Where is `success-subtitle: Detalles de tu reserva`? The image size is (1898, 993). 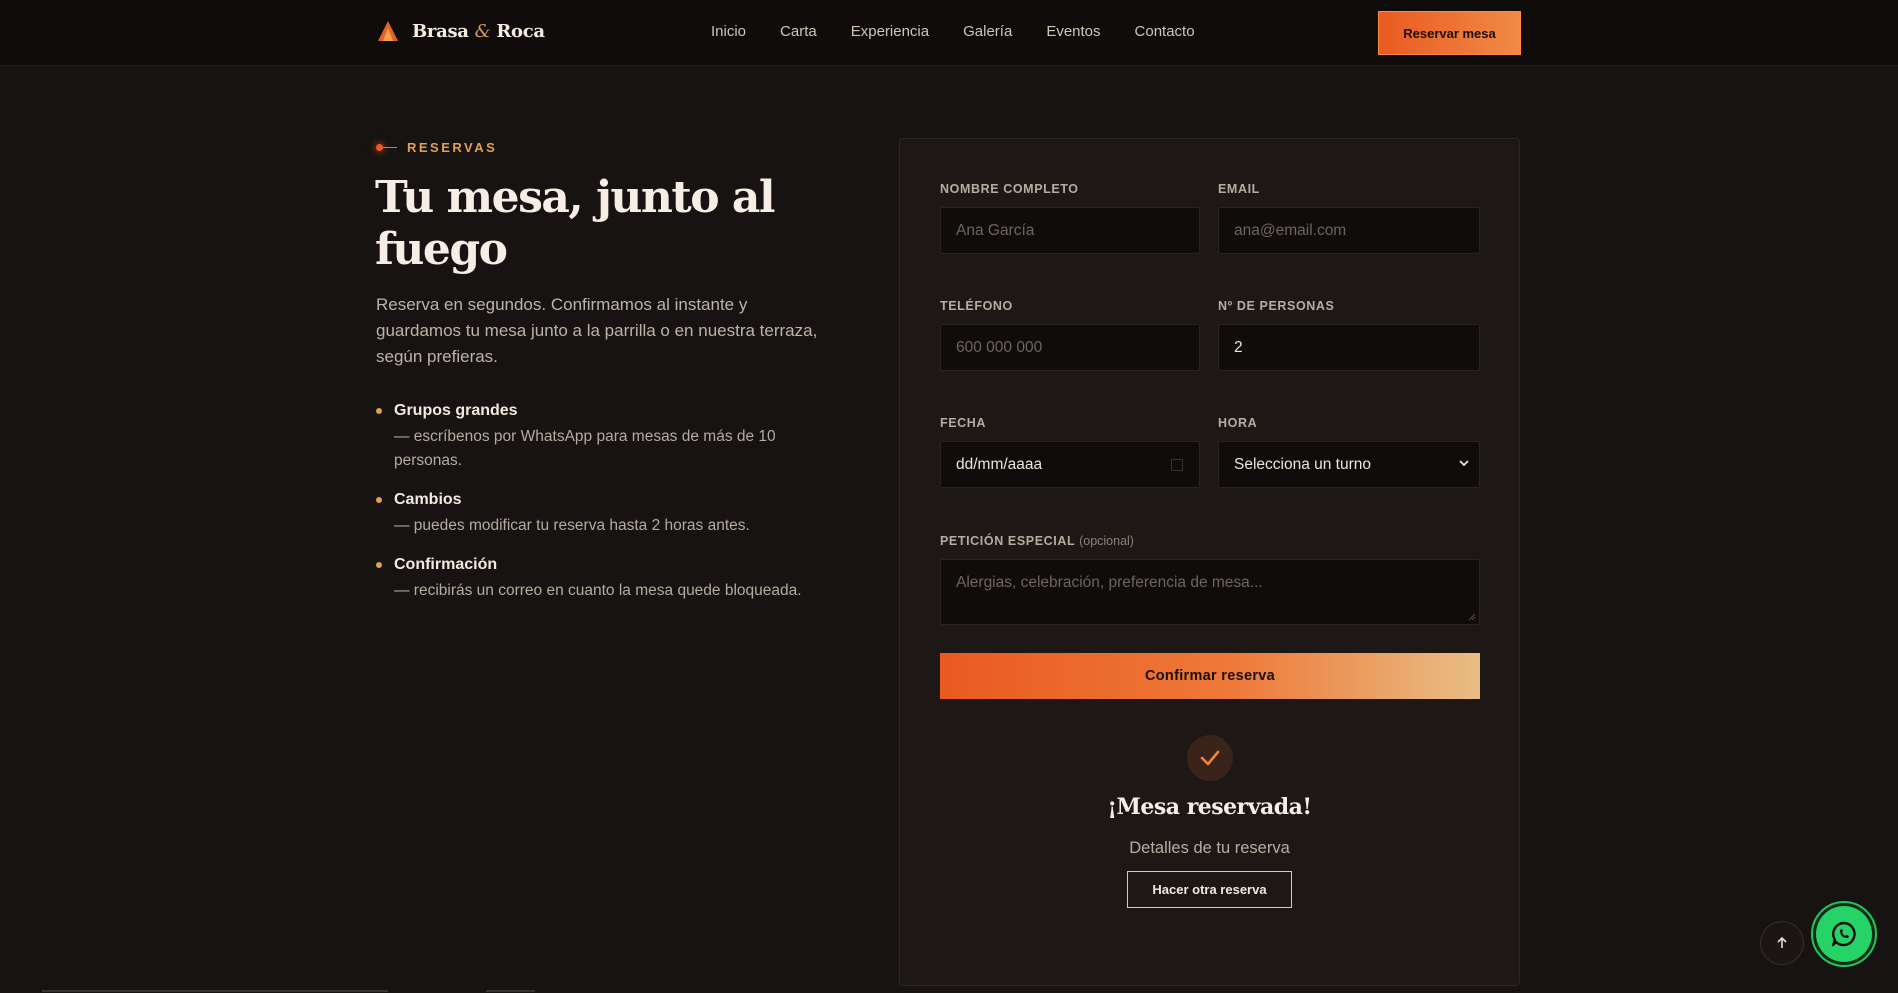 success-subtitle: Detalles de tu reserva is located at coordinates (1209, 848).